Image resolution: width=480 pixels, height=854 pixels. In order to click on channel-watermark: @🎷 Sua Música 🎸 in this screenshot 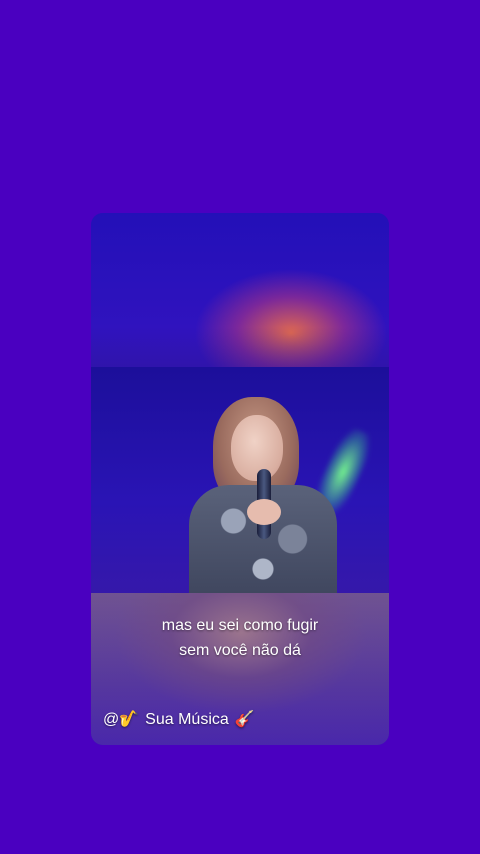, I will do `click(179, 720)`.